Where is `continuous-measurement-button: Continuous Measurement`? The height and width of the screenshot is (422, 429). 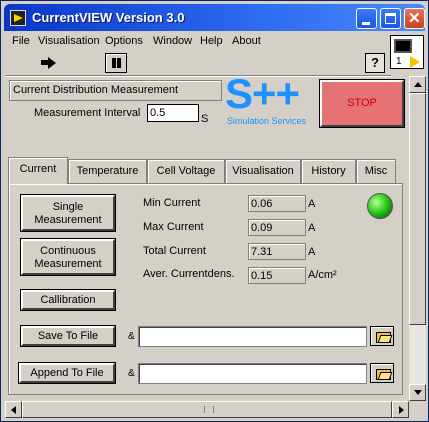 continuous-measurement-button: Continuous Measurement is located at coordinates (68, 257).